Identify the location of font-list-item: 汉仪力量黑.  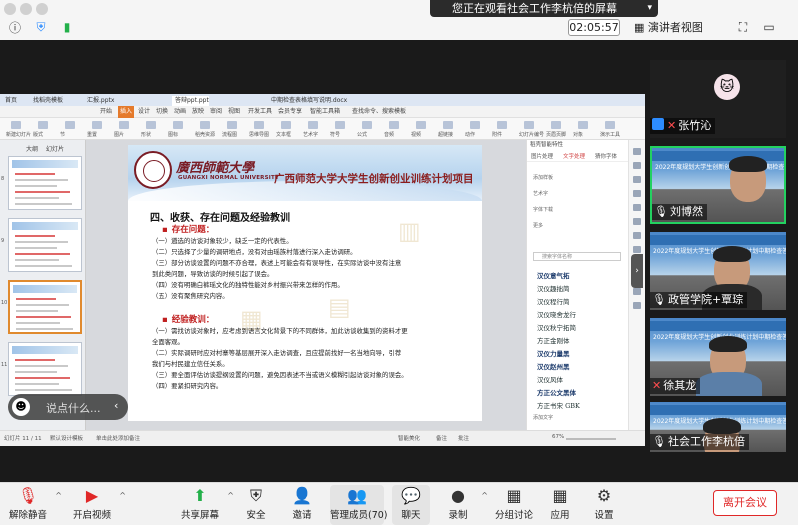
(553, 353).